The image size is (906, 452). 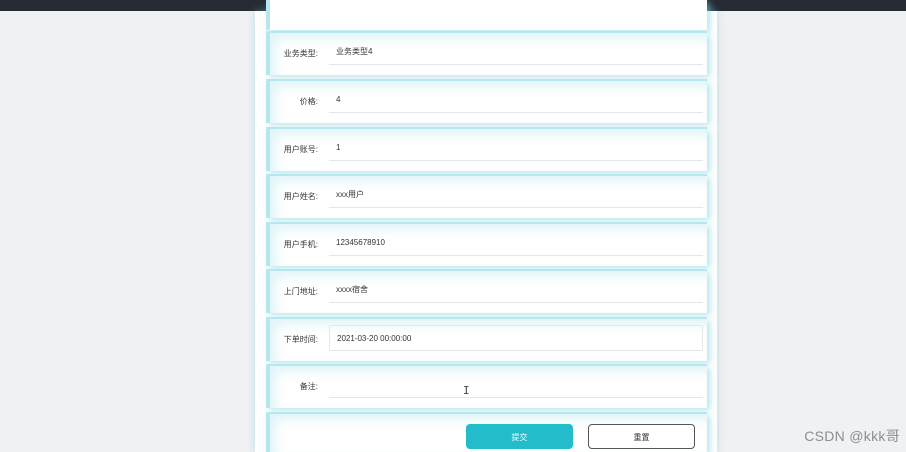 I want to click on reset-button: 重置, so click(x=641, y=436).